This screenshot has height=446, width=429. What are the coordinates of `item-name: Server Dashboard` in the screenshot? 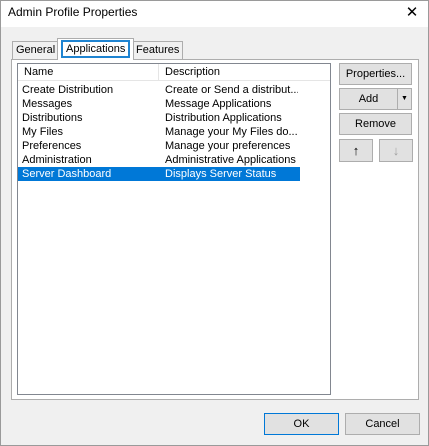 It's located at (67, 174).